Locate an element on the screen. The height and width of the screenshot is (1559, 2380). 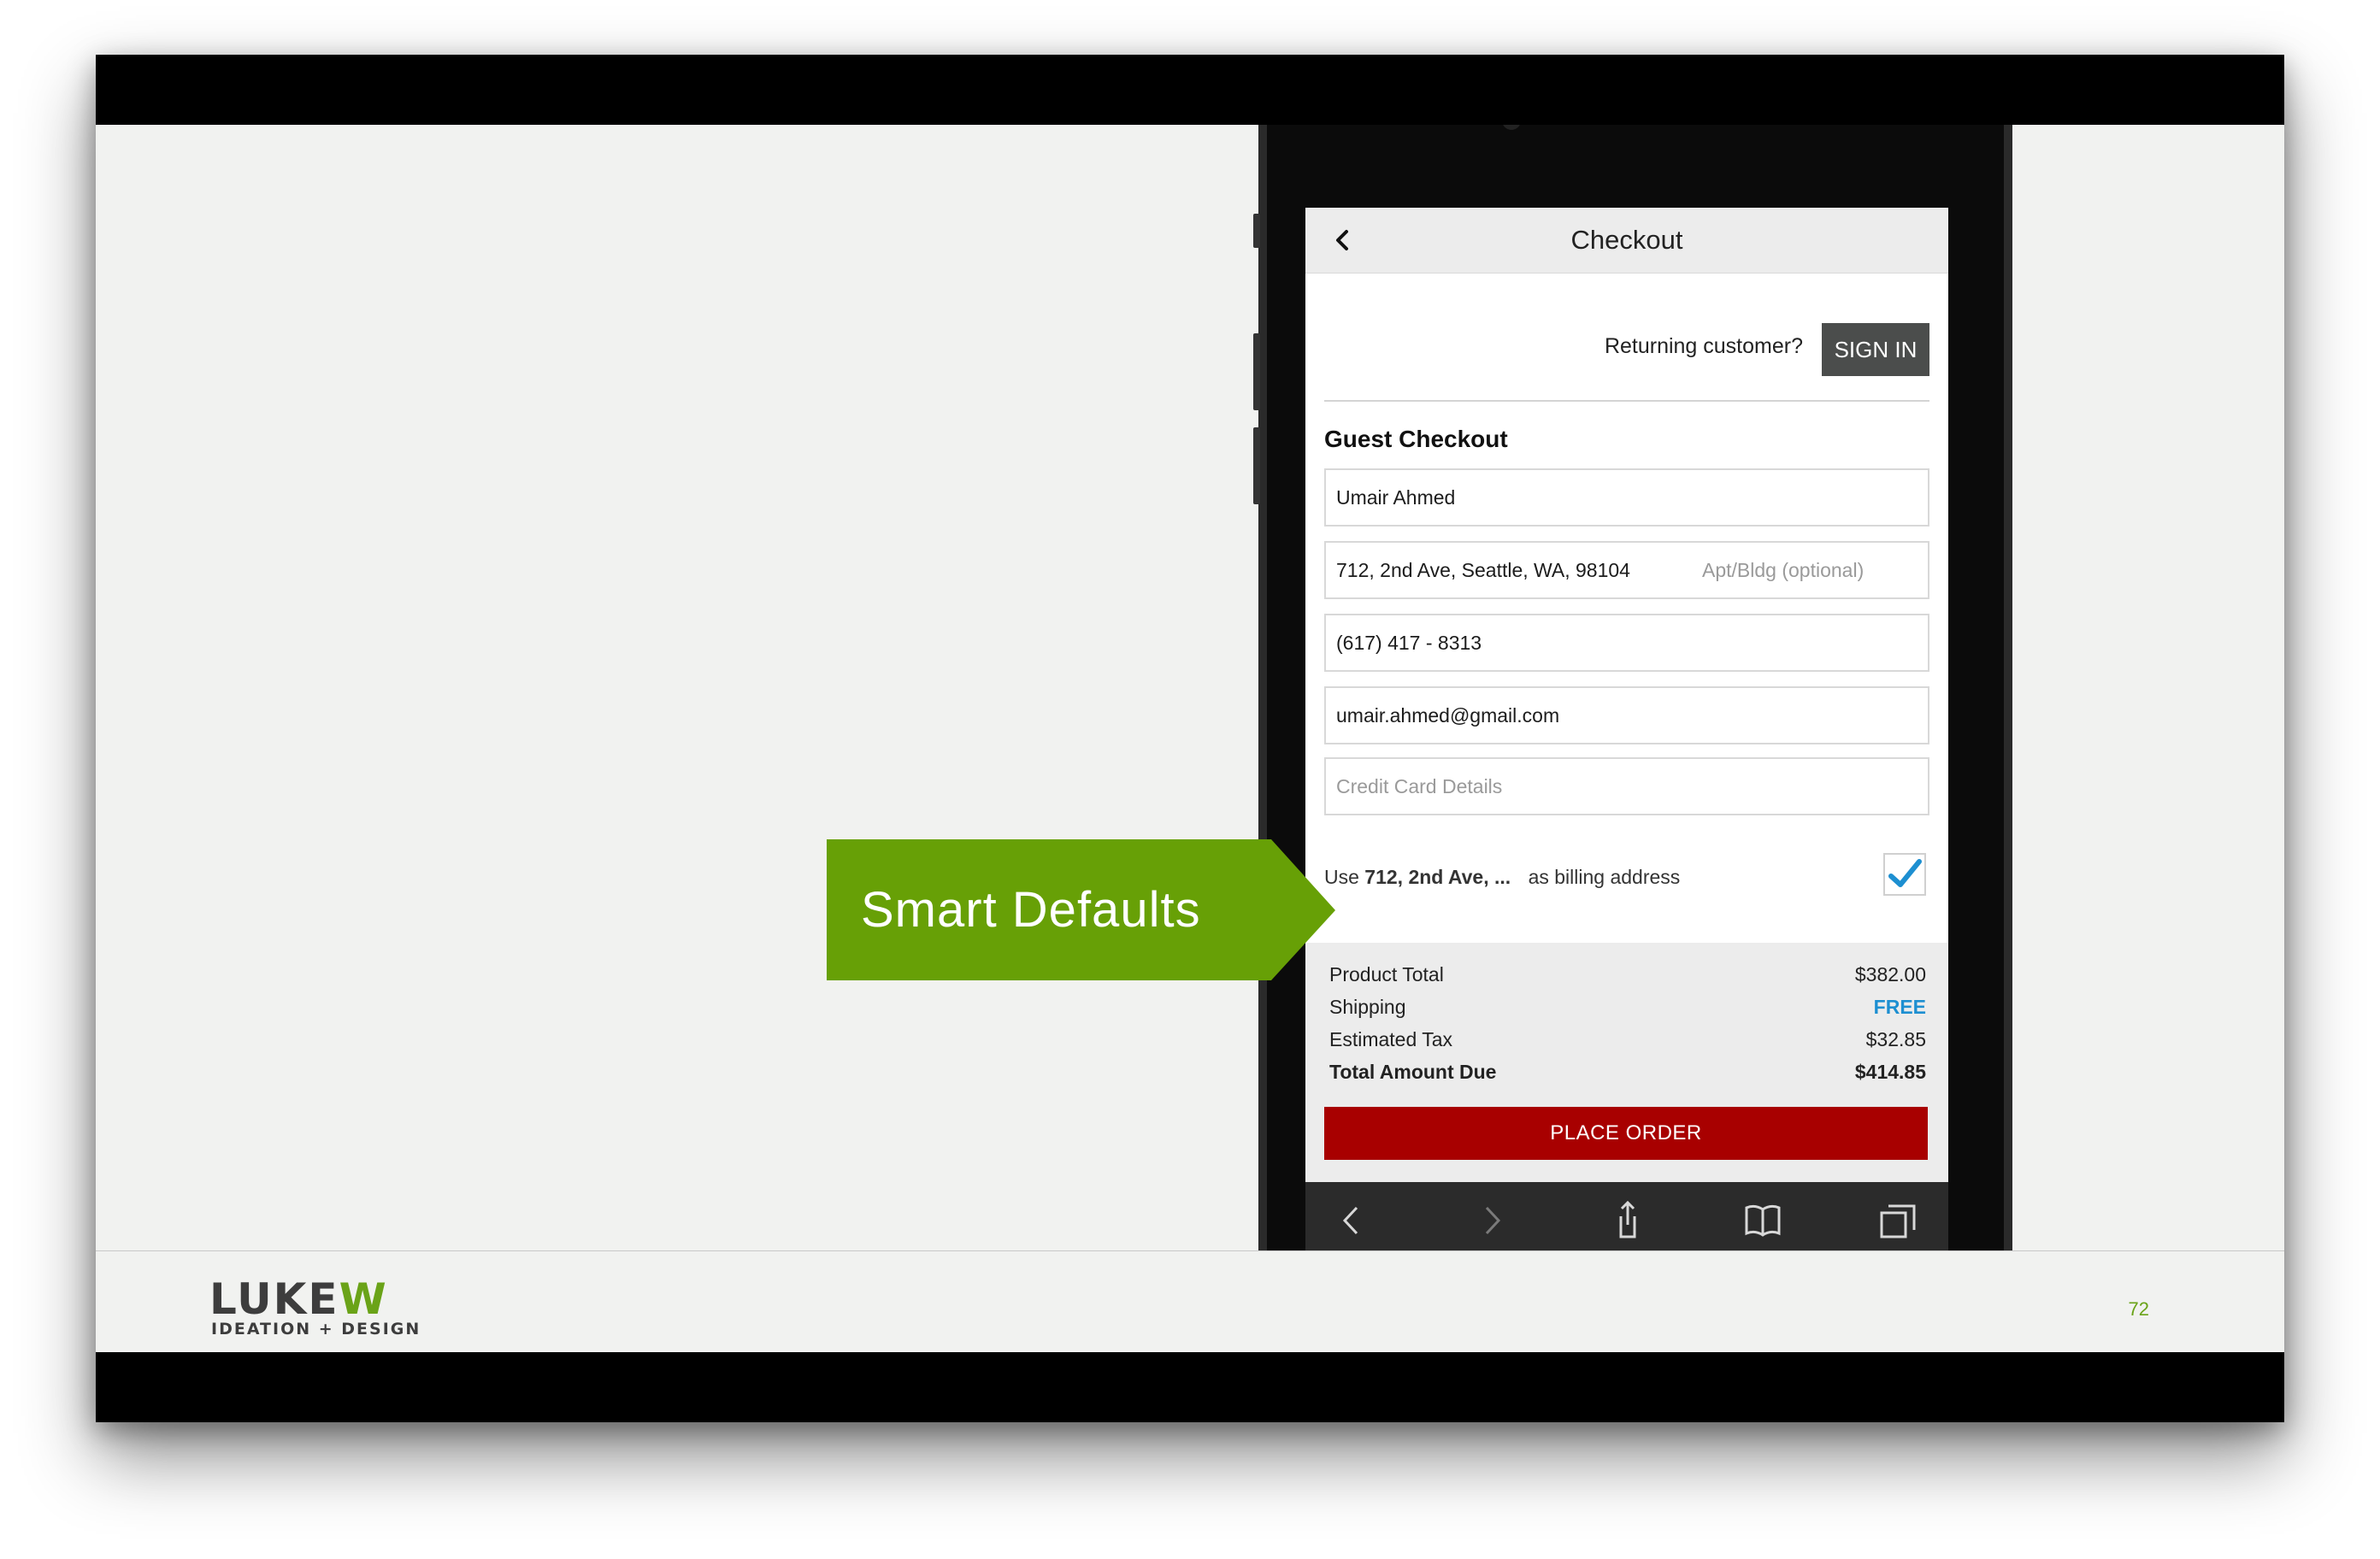
browser-toolbar is located at coordinates (1627, 1221).